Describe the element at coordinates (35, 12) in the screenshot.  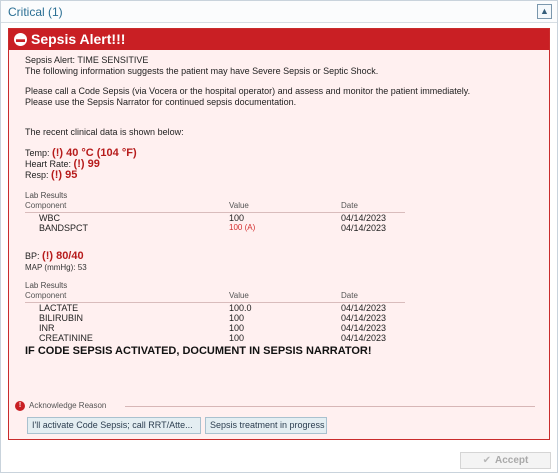
I see `section-title: Critical (1)` at that location.